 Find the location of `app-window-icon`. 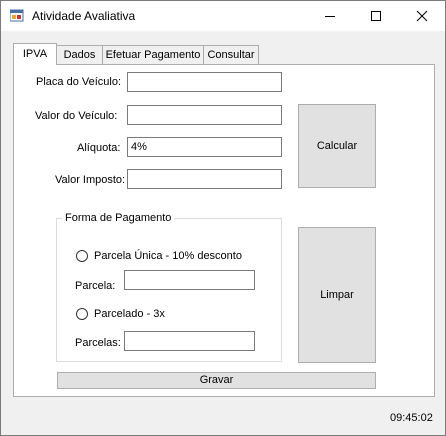

app-window-icon is located at coordinates (17, 15).